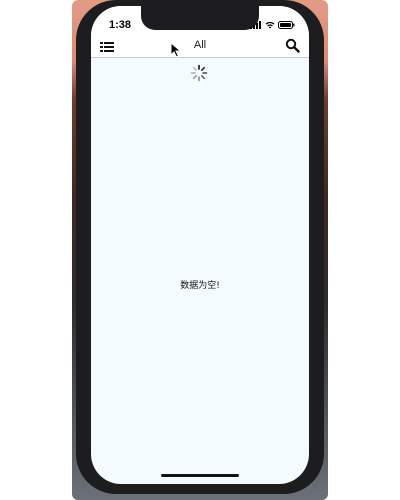 The image size is (400, 500). I want to click on status-icons, so click(272, 25).